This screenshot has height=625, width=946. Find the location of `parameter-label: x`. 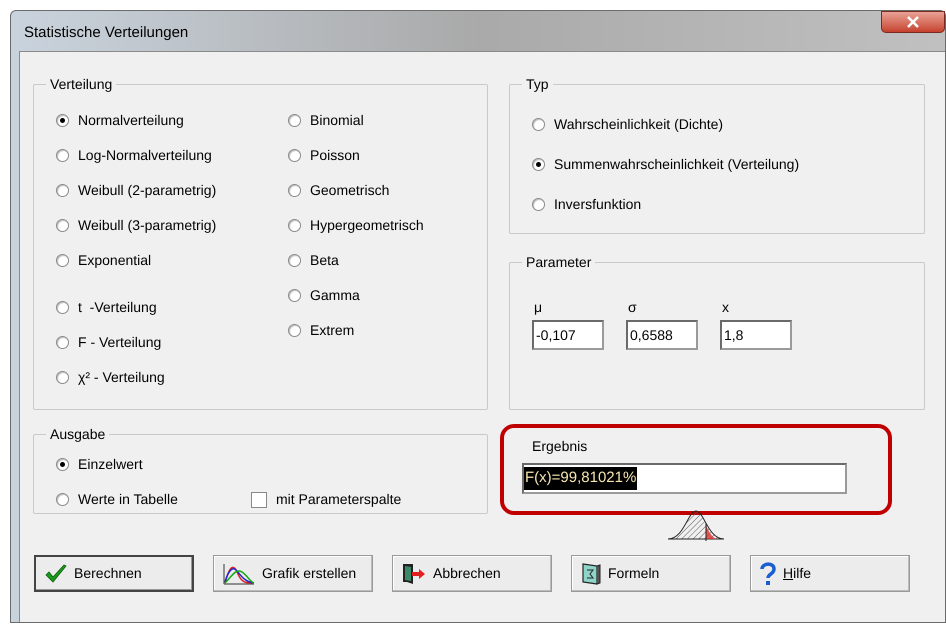

parameter-label: x is located at coordinates (726, 307).